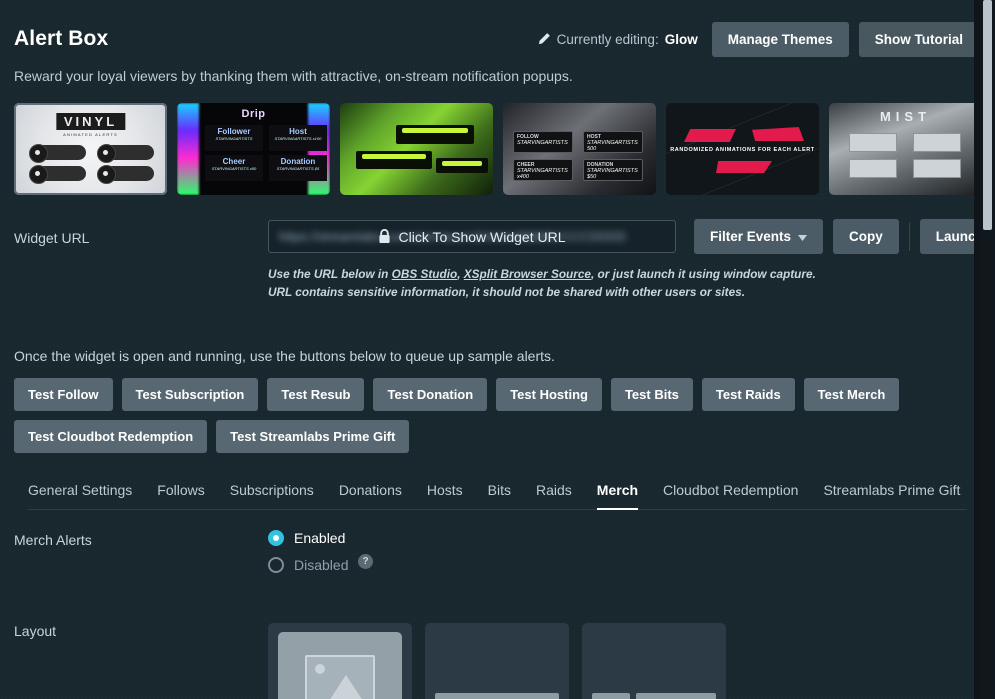  I want to click on test-subscription-button: Test Subscription, so click(190, 394).